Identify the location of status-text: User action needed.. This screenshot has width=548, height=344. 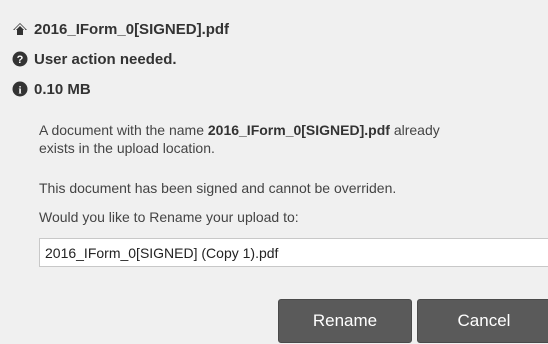
(105, 59).